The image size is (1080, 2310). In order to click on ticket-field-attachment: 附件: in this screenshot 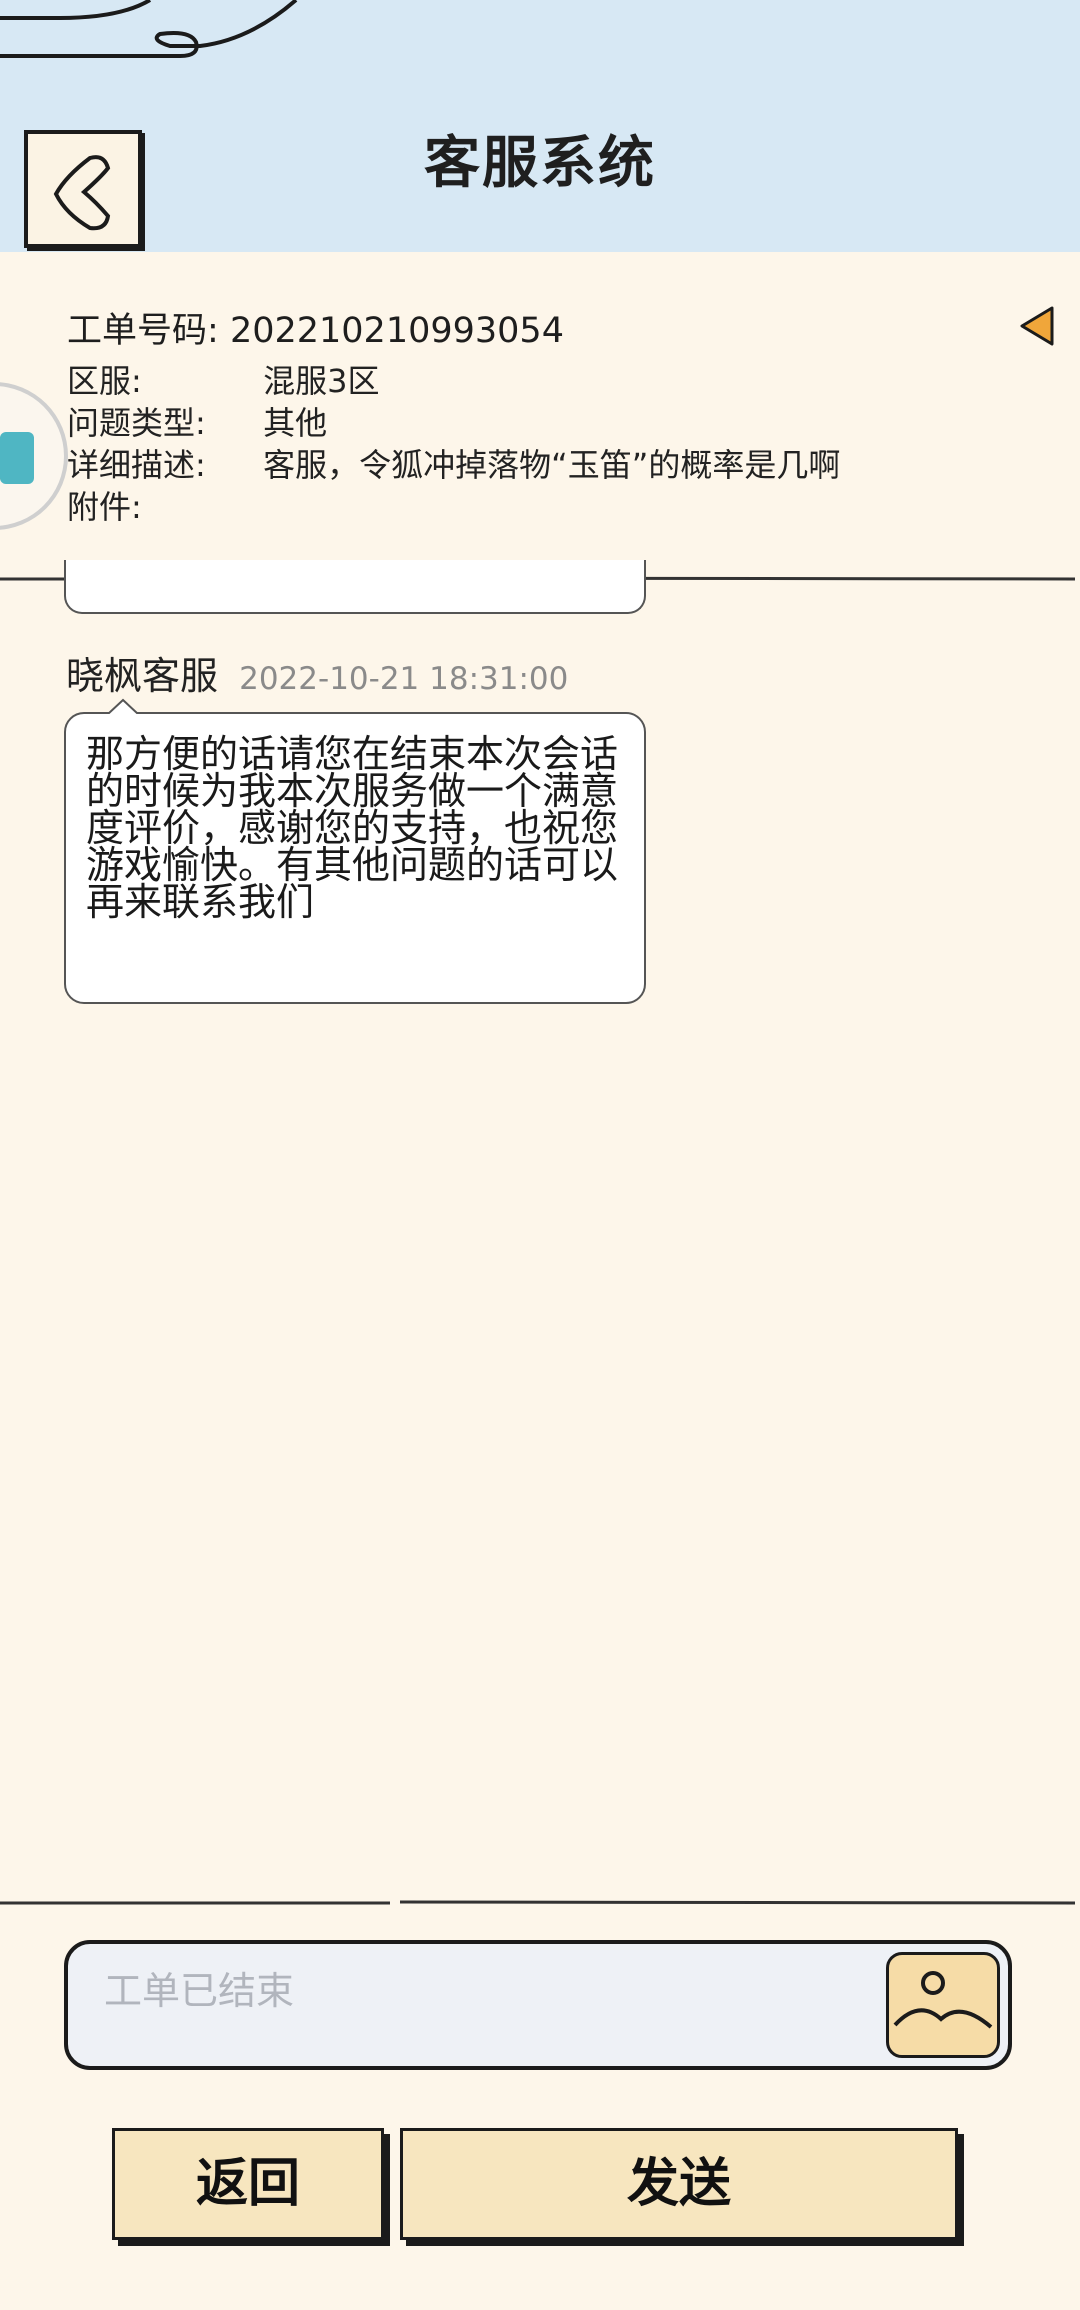, I will do `click(160, 505)`.